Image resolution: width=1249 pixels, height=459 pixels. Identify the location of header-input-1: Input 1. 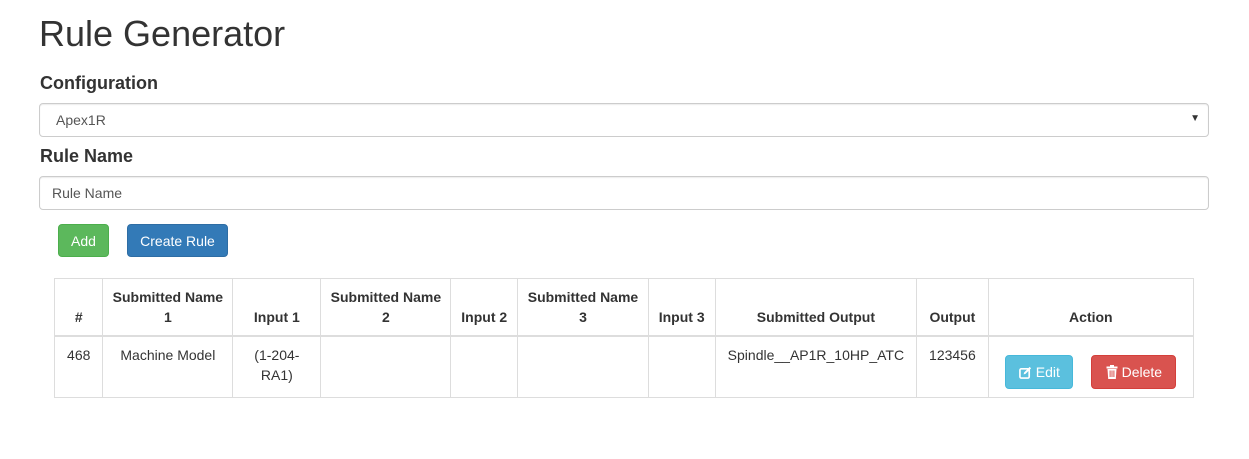
(277, 307).